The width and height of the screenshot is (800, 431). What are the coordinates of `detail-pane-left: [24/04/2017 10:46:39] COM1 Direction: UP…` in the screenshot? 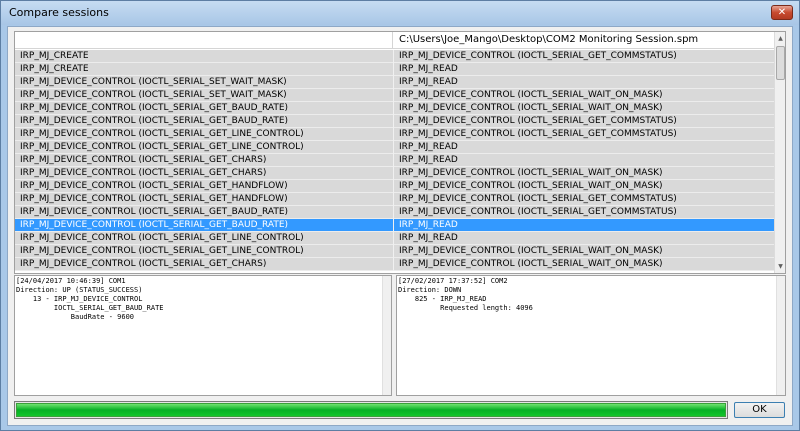 It's located at (203, 335).